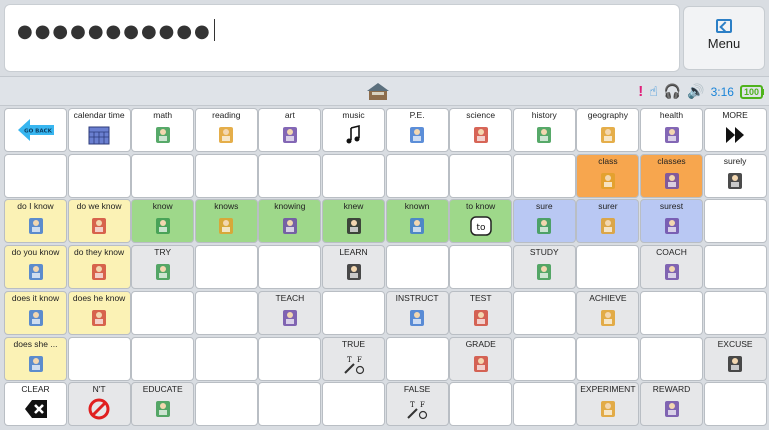 Image resolution: width=769 pixels, height=430 pixels. I want to click on grid-button-more: MORE, so click(735, 130).